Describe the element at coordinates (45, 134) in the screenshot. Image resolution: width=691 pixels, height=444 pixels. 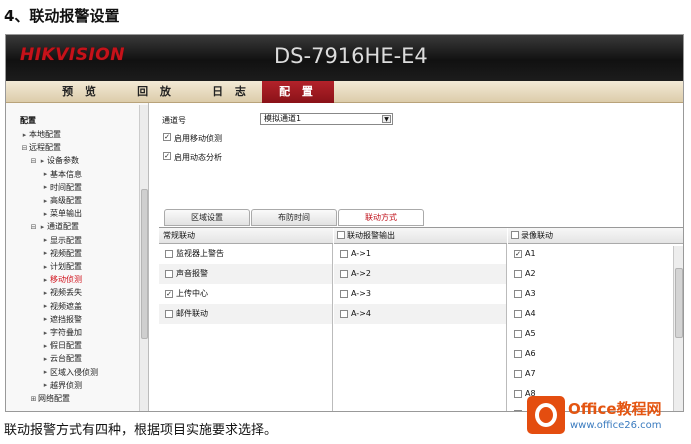
I see `sidebar-item-label: 本地配置` at that location.